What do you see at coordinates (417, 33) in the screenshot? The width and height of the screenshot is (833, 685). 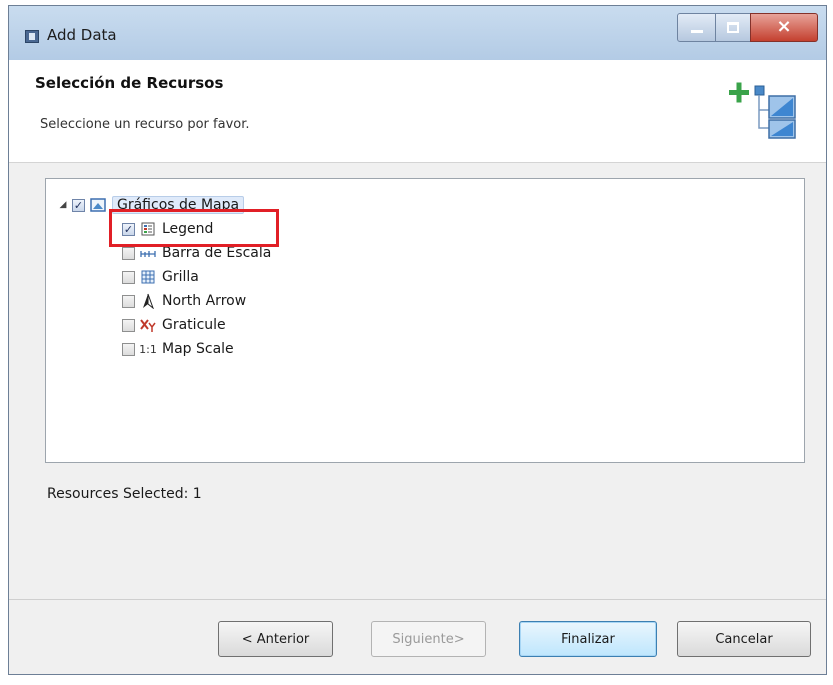 I see `title-bar: Add Data ×` at bounding box center [417, 33].